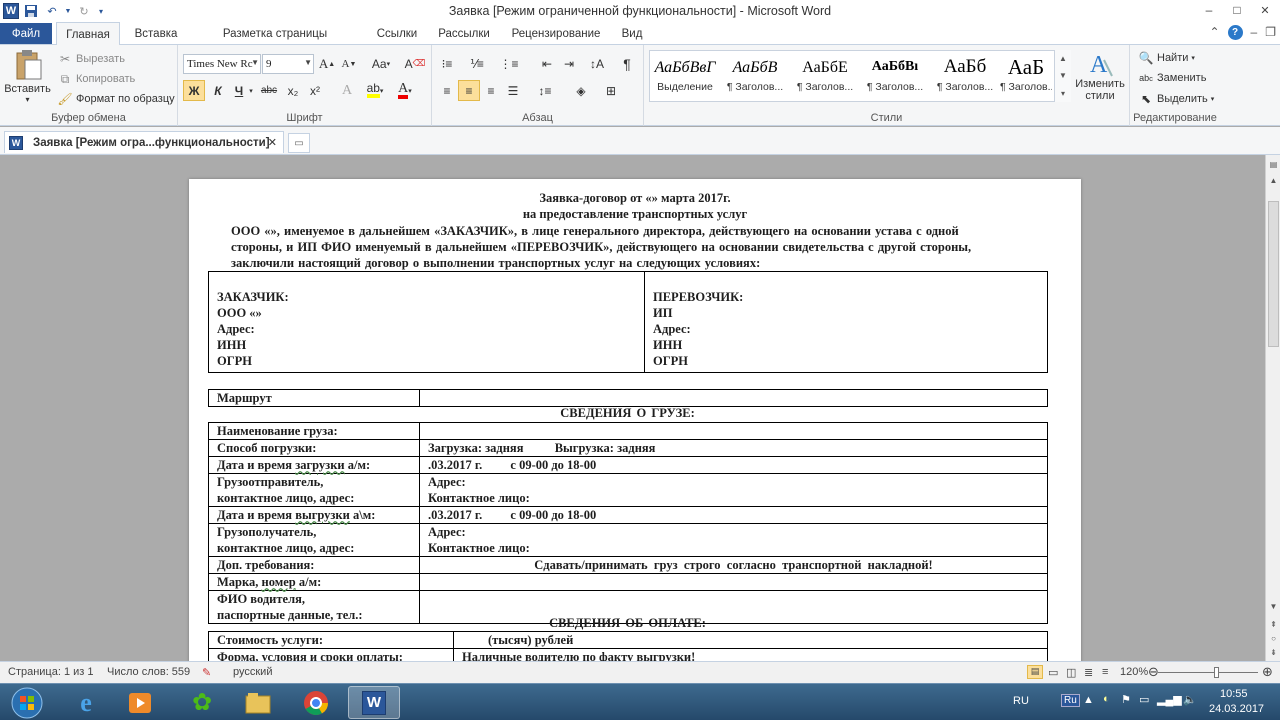  I want to click on icq-icon: ✿, so click(202, 702).